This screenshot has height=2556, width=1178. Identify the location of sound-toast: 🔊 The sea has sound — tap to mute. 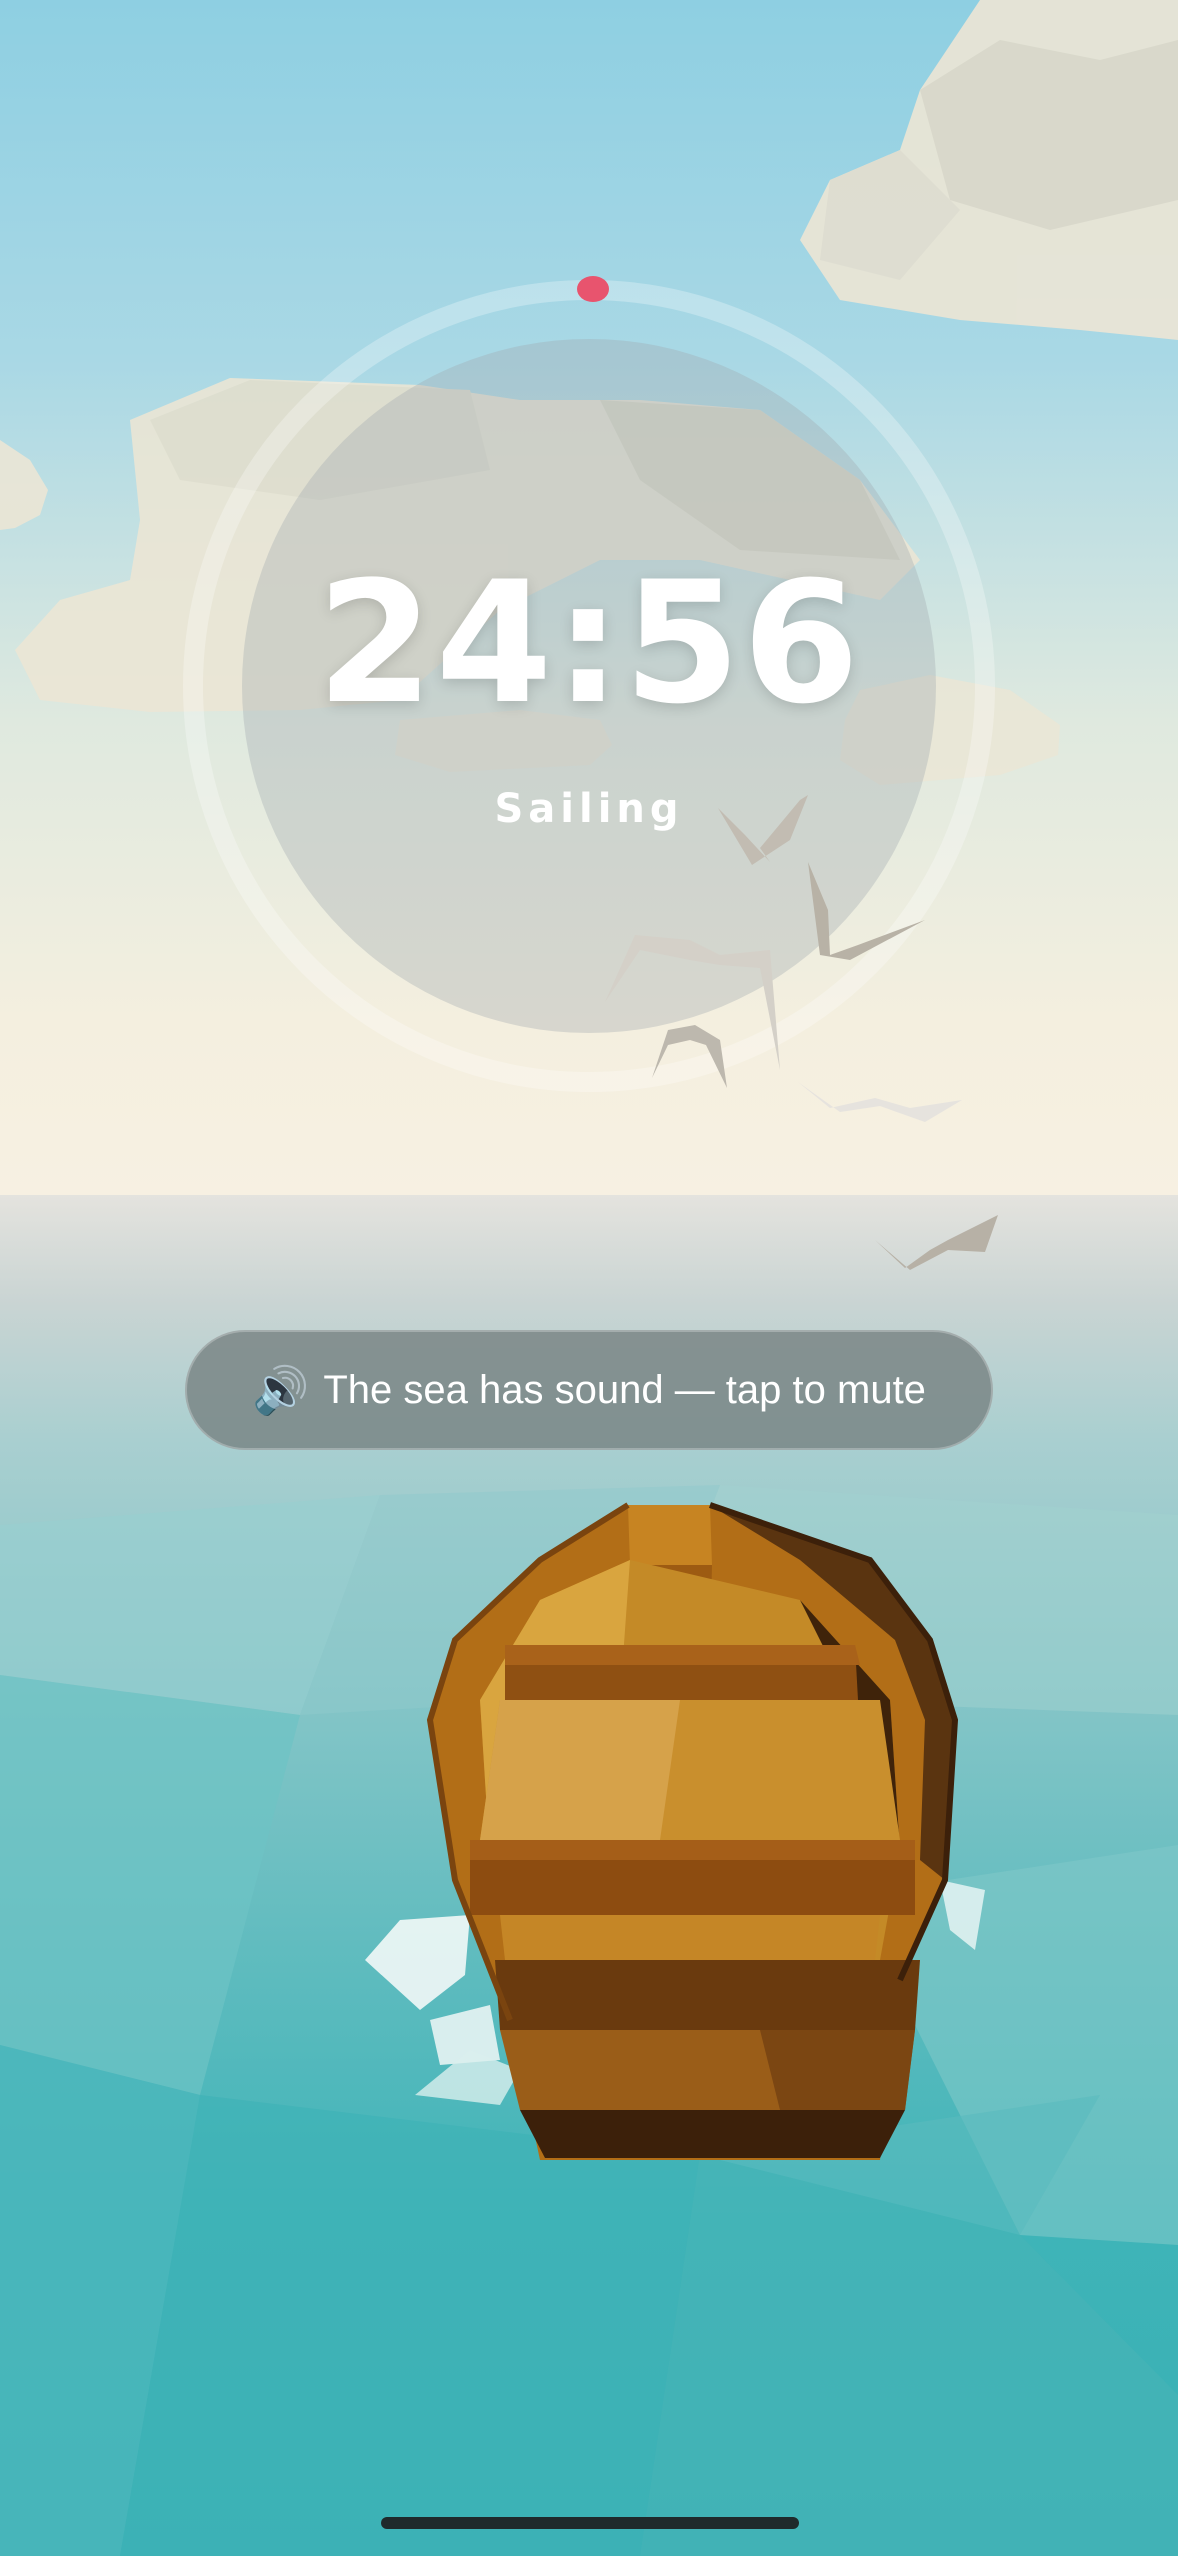
(589, 1390).